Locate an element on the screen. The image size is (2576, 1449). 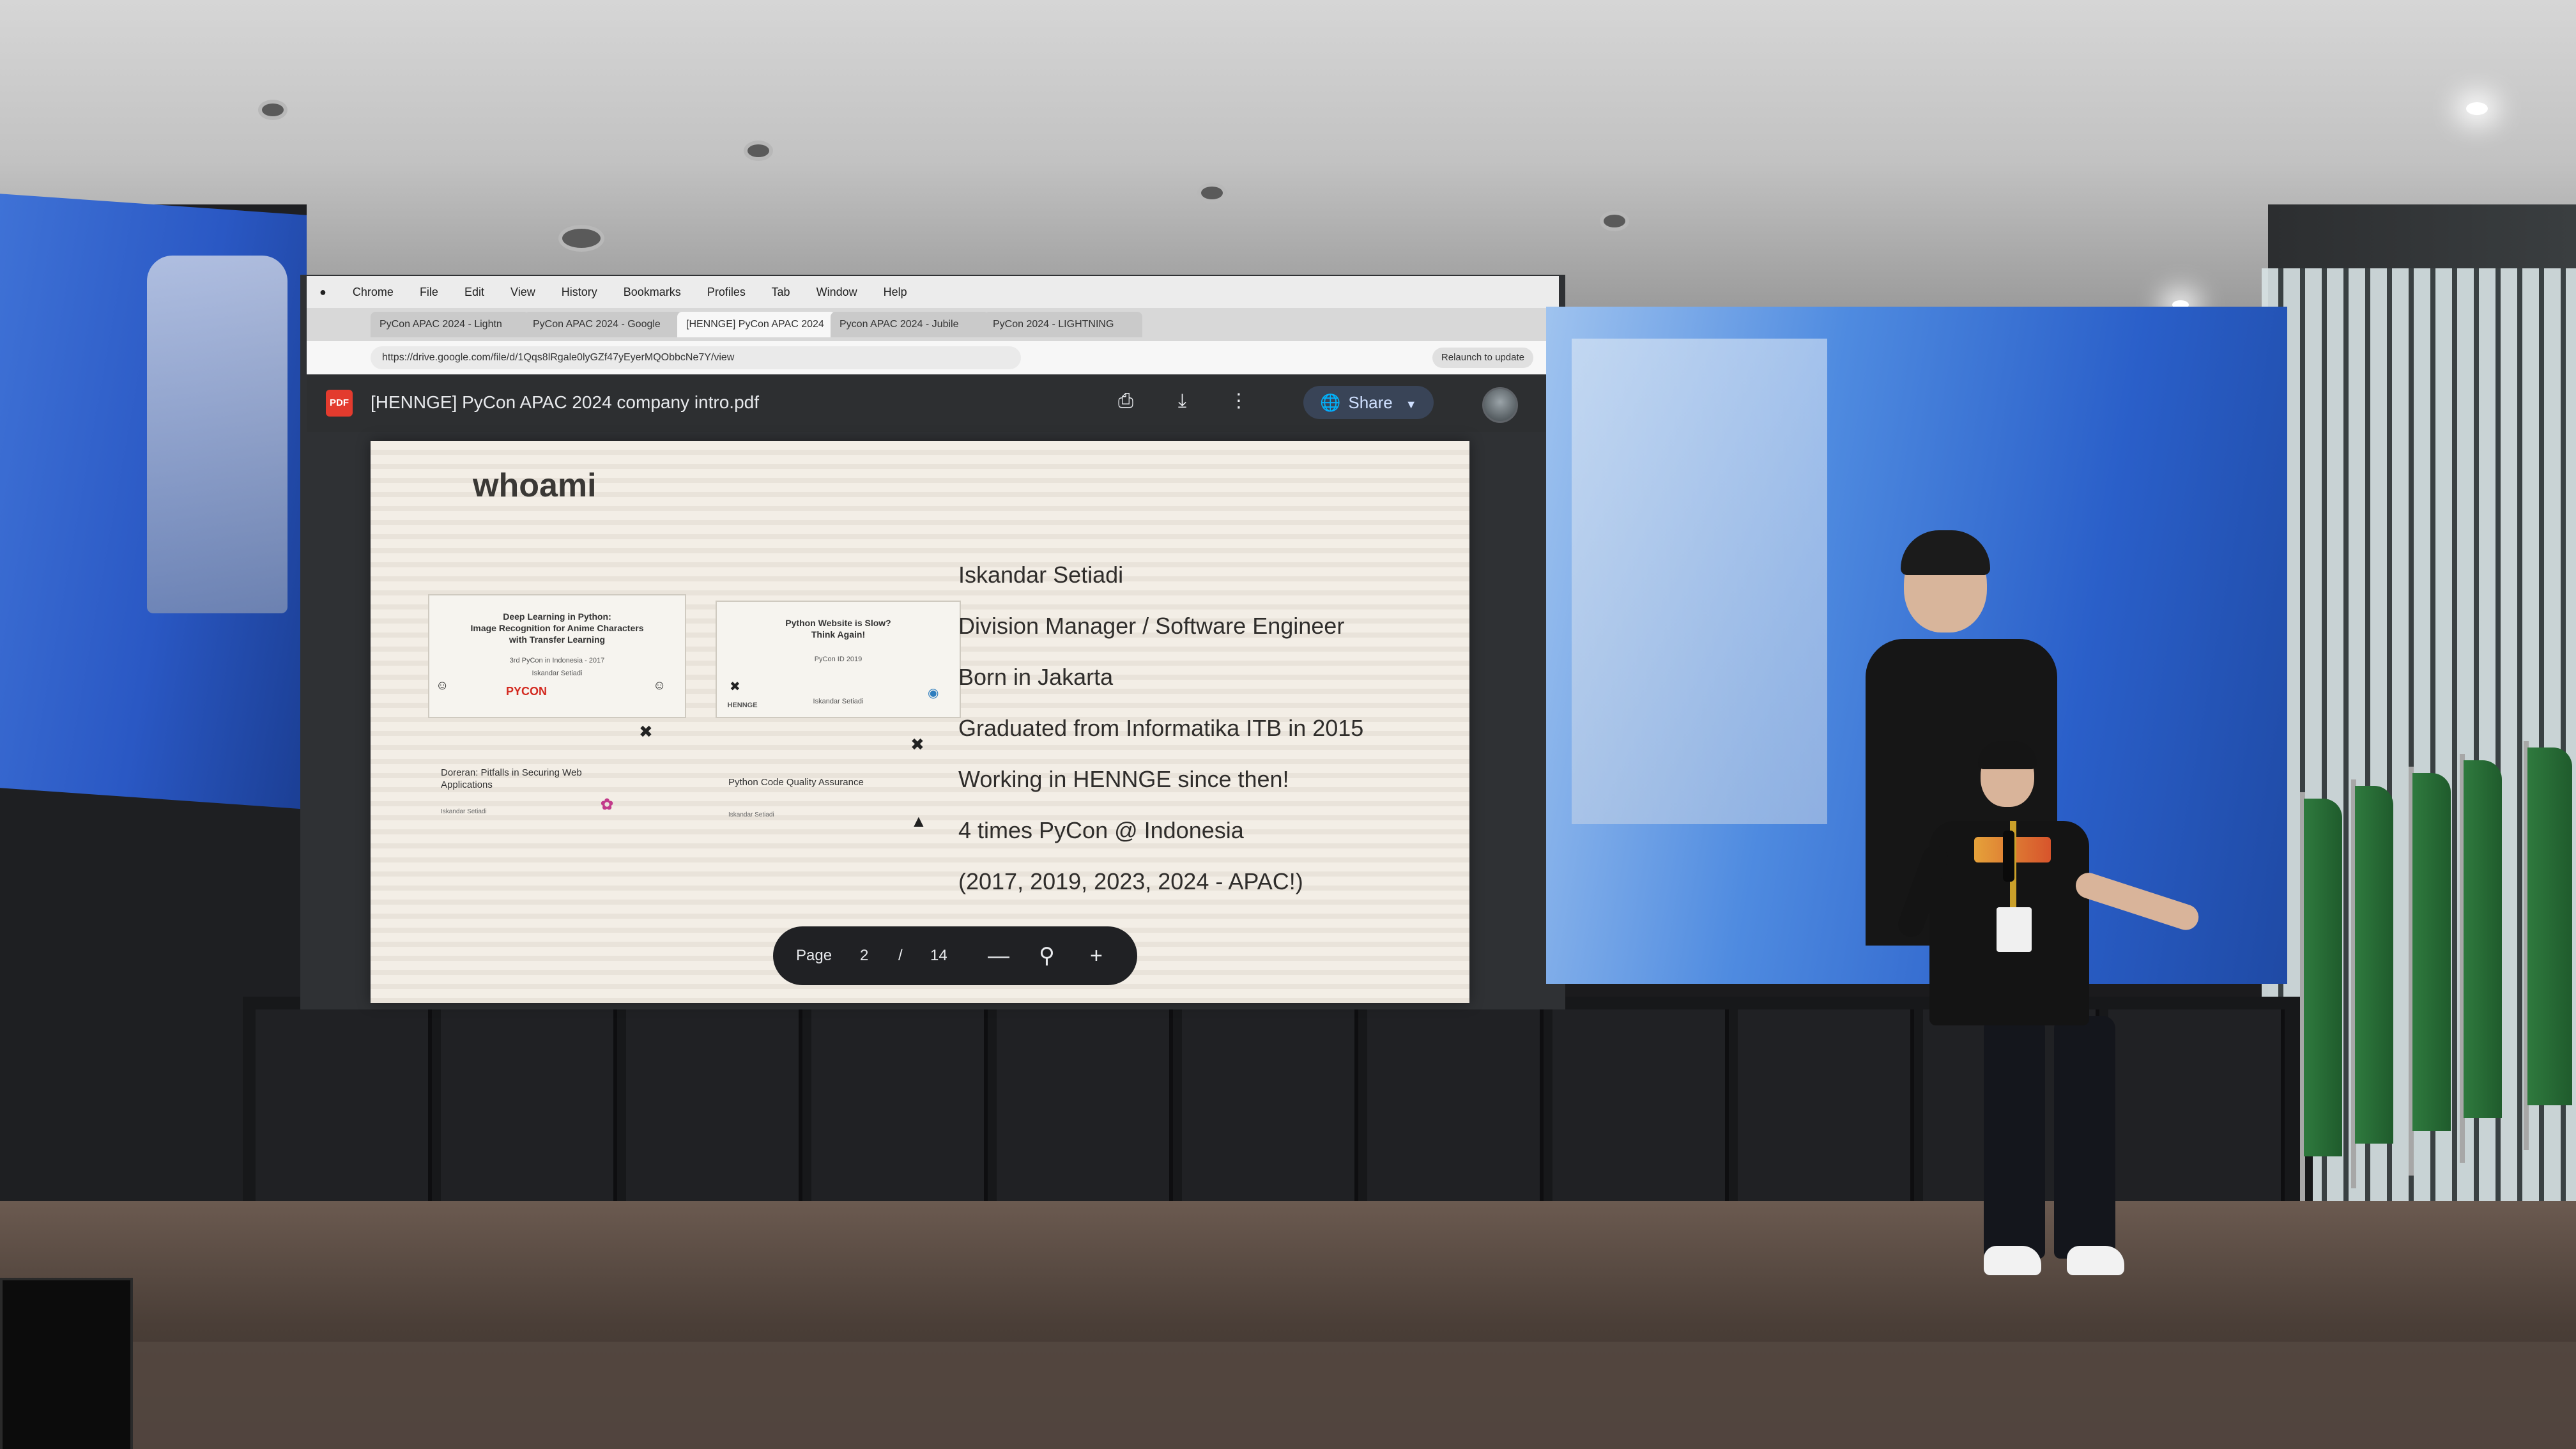
share-label: Share is located at coordinates (1370, 402).